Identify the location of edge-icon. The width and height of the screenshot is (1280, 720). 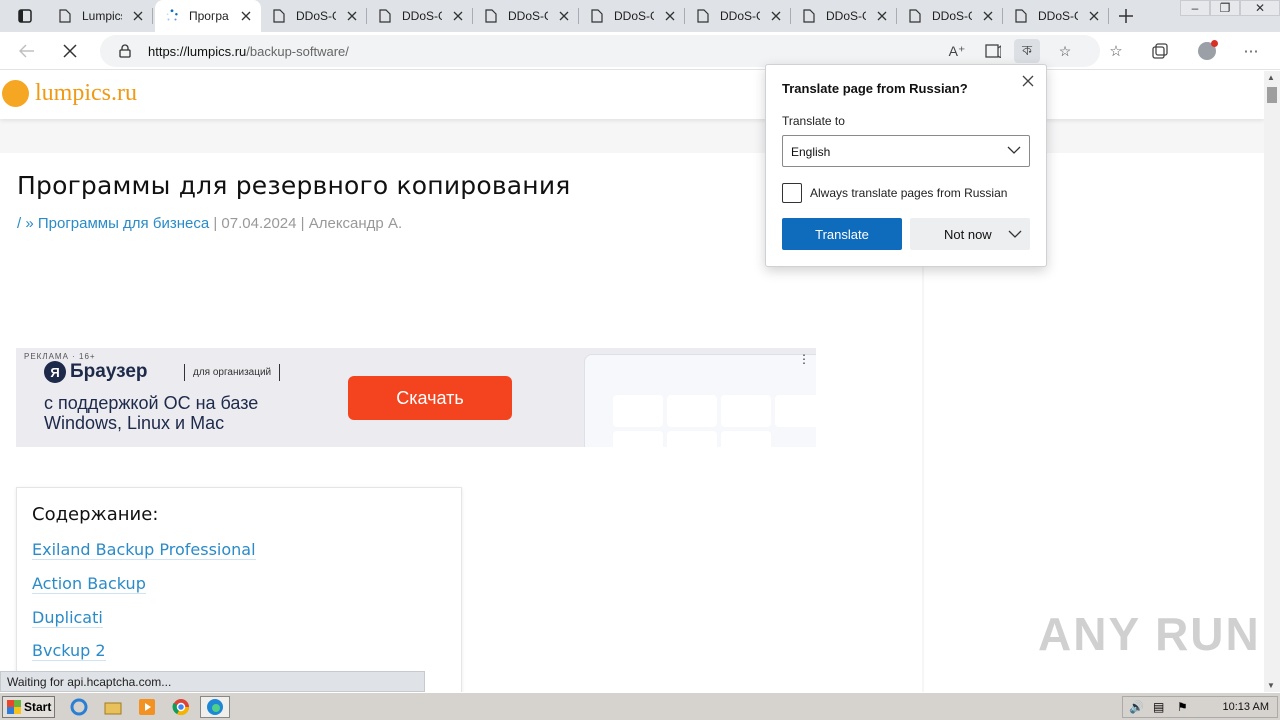
(215, 707).